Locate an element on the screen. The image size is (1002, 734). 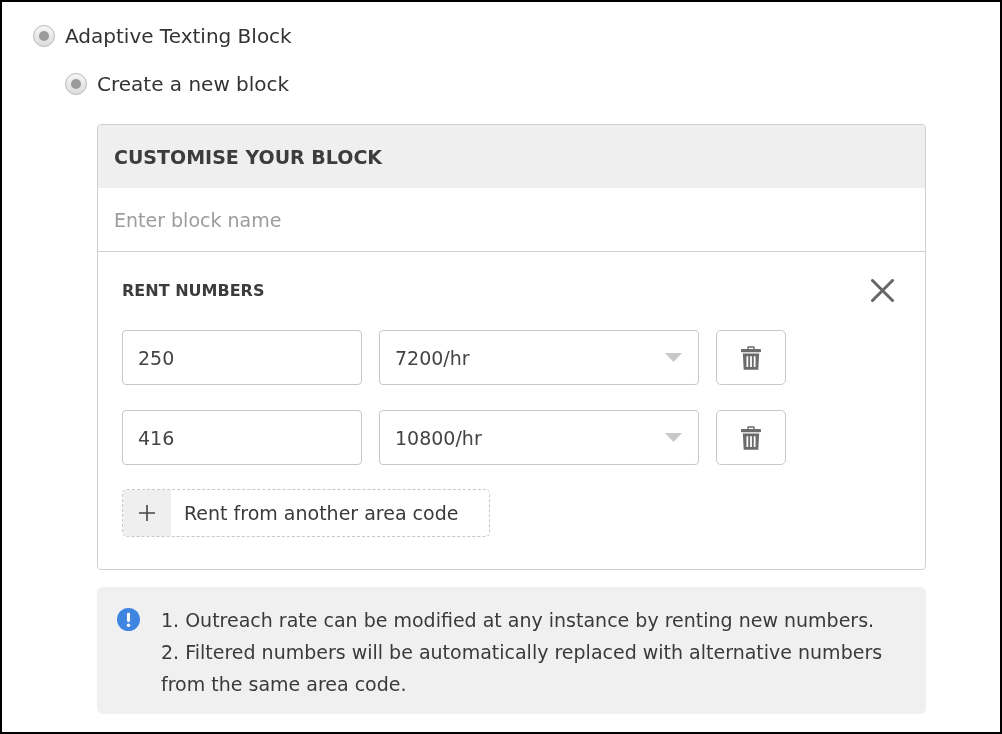
card-title: CUSTOMISE YOUR BLOCK is located at coordinates (248, 156).